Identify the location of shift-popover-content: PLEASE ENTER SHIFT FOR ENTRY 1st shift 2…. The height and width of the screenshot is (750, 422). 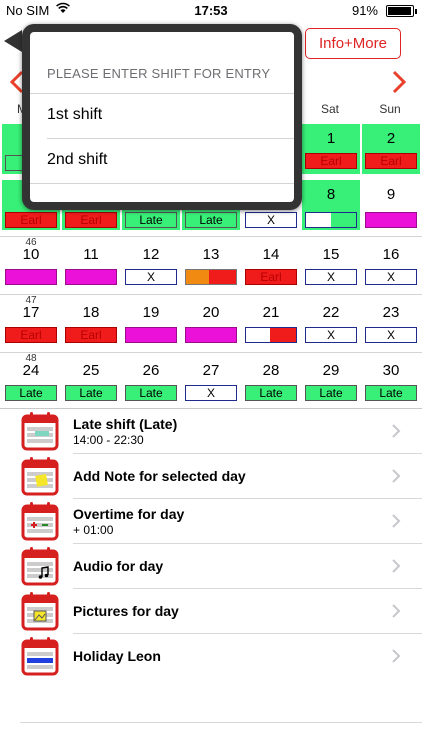
(162, 117).